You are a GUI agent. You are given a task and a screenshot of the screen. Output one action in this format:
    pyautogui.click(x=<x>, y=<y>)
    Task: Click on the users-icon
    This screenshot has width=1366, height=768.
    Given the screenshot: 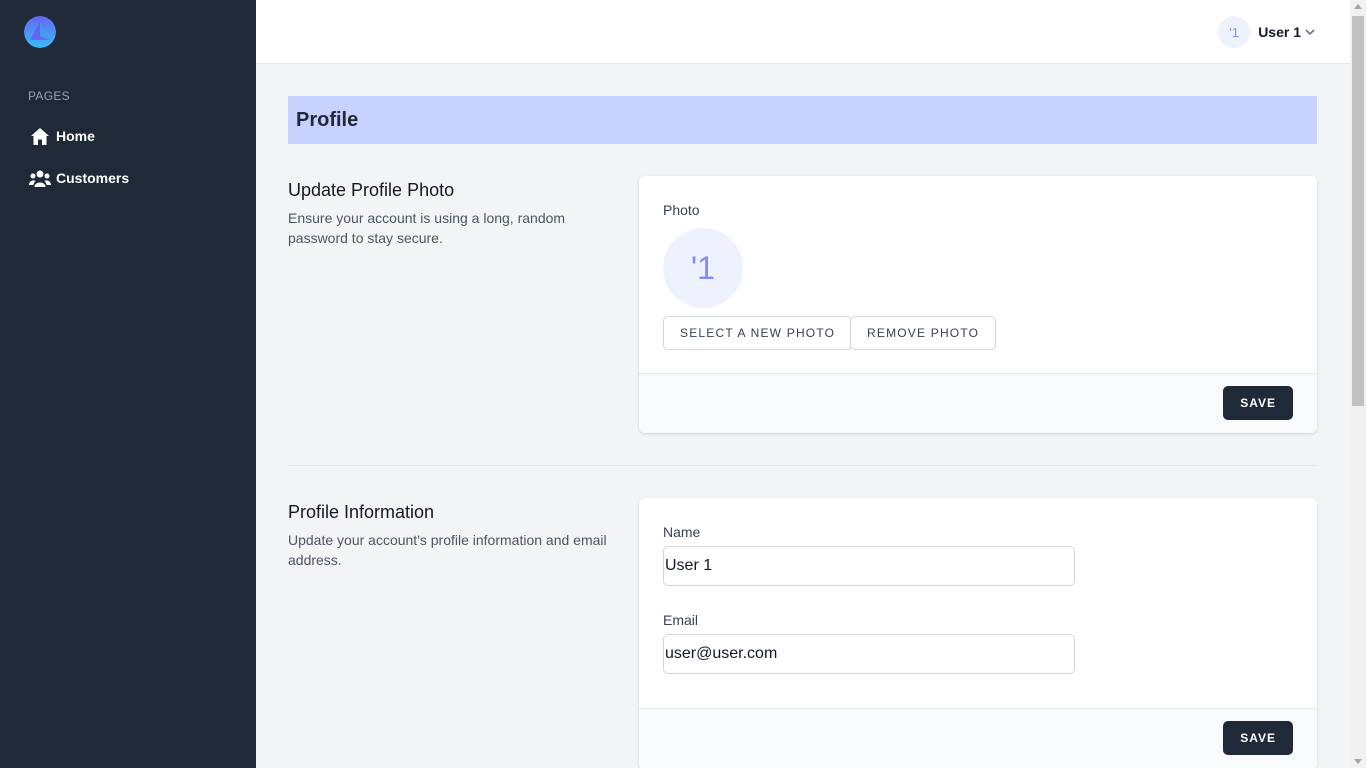 What is the action you would take?
    pyautogui.click(x=40, y=178)
    